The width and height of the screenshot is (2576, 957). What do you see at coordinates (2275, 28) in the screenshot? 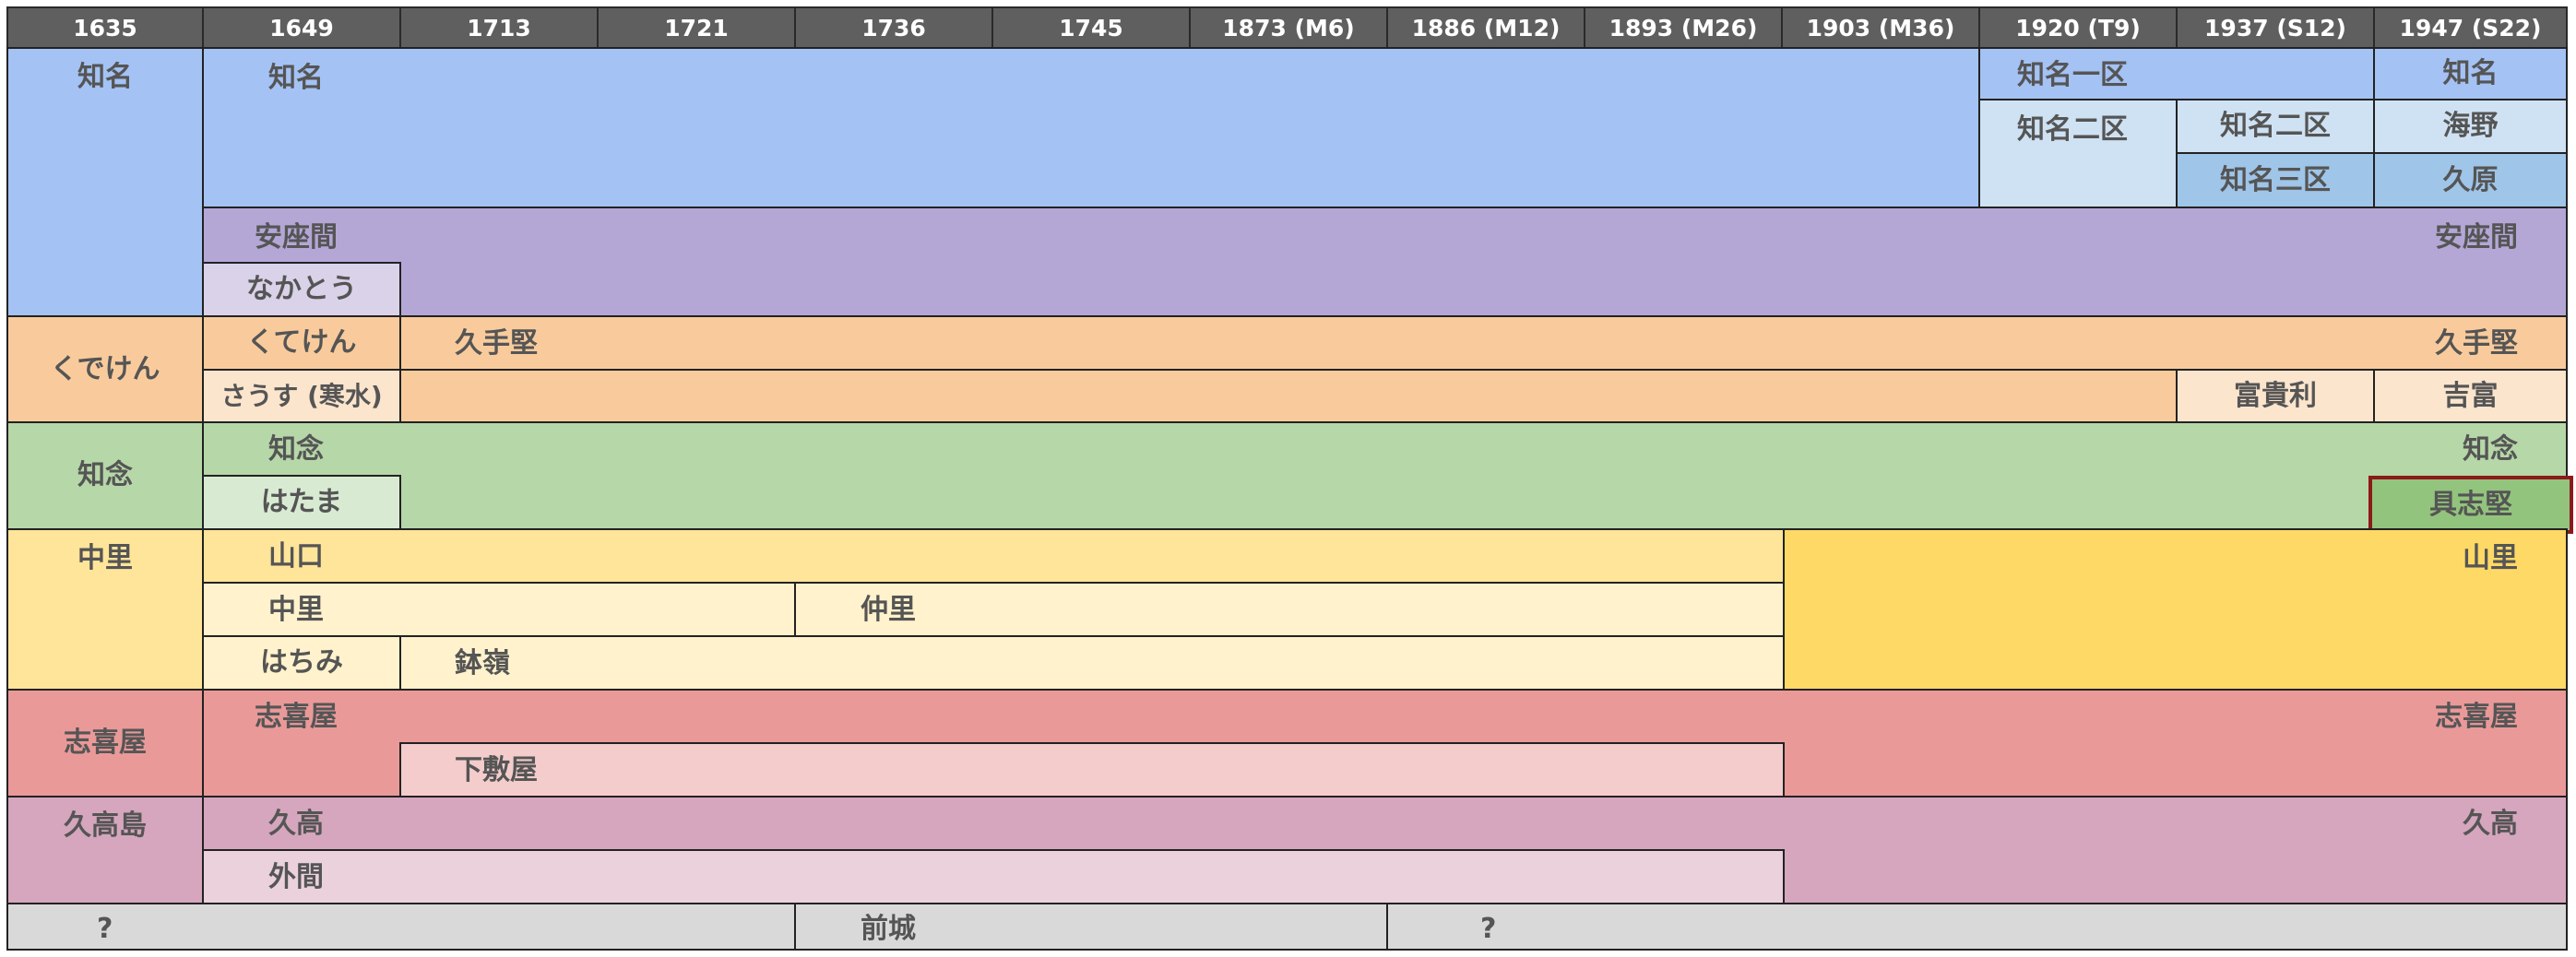
I see `header-year-1937: 1937 (S12)` at bounding box center [2275, 28].